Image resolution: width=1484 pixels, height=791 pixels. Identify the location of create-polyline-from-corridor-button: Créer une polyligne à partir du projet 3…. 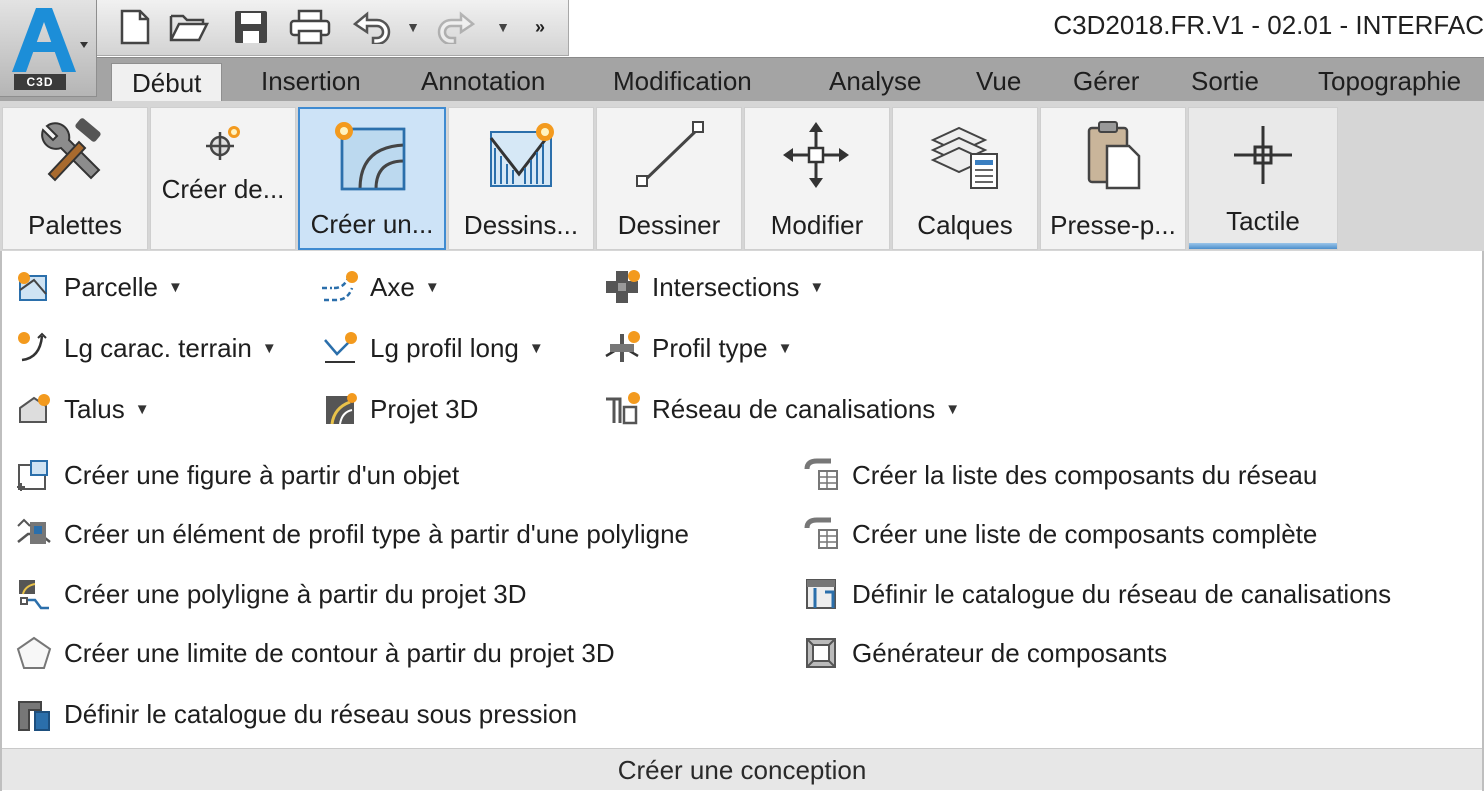
(270, 594).